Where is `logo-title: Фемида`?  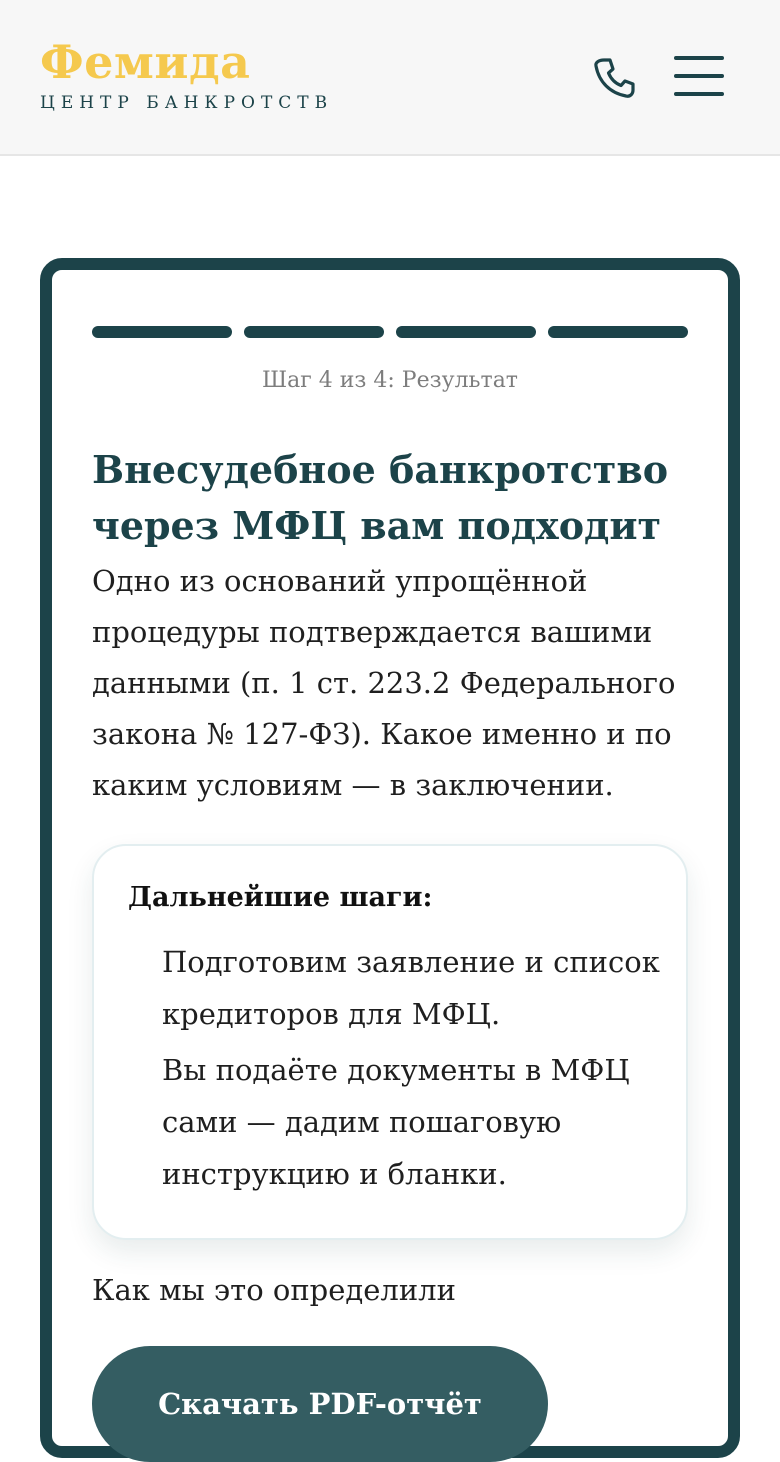 logo-title: Фемида is located at coordinates (145, 62).